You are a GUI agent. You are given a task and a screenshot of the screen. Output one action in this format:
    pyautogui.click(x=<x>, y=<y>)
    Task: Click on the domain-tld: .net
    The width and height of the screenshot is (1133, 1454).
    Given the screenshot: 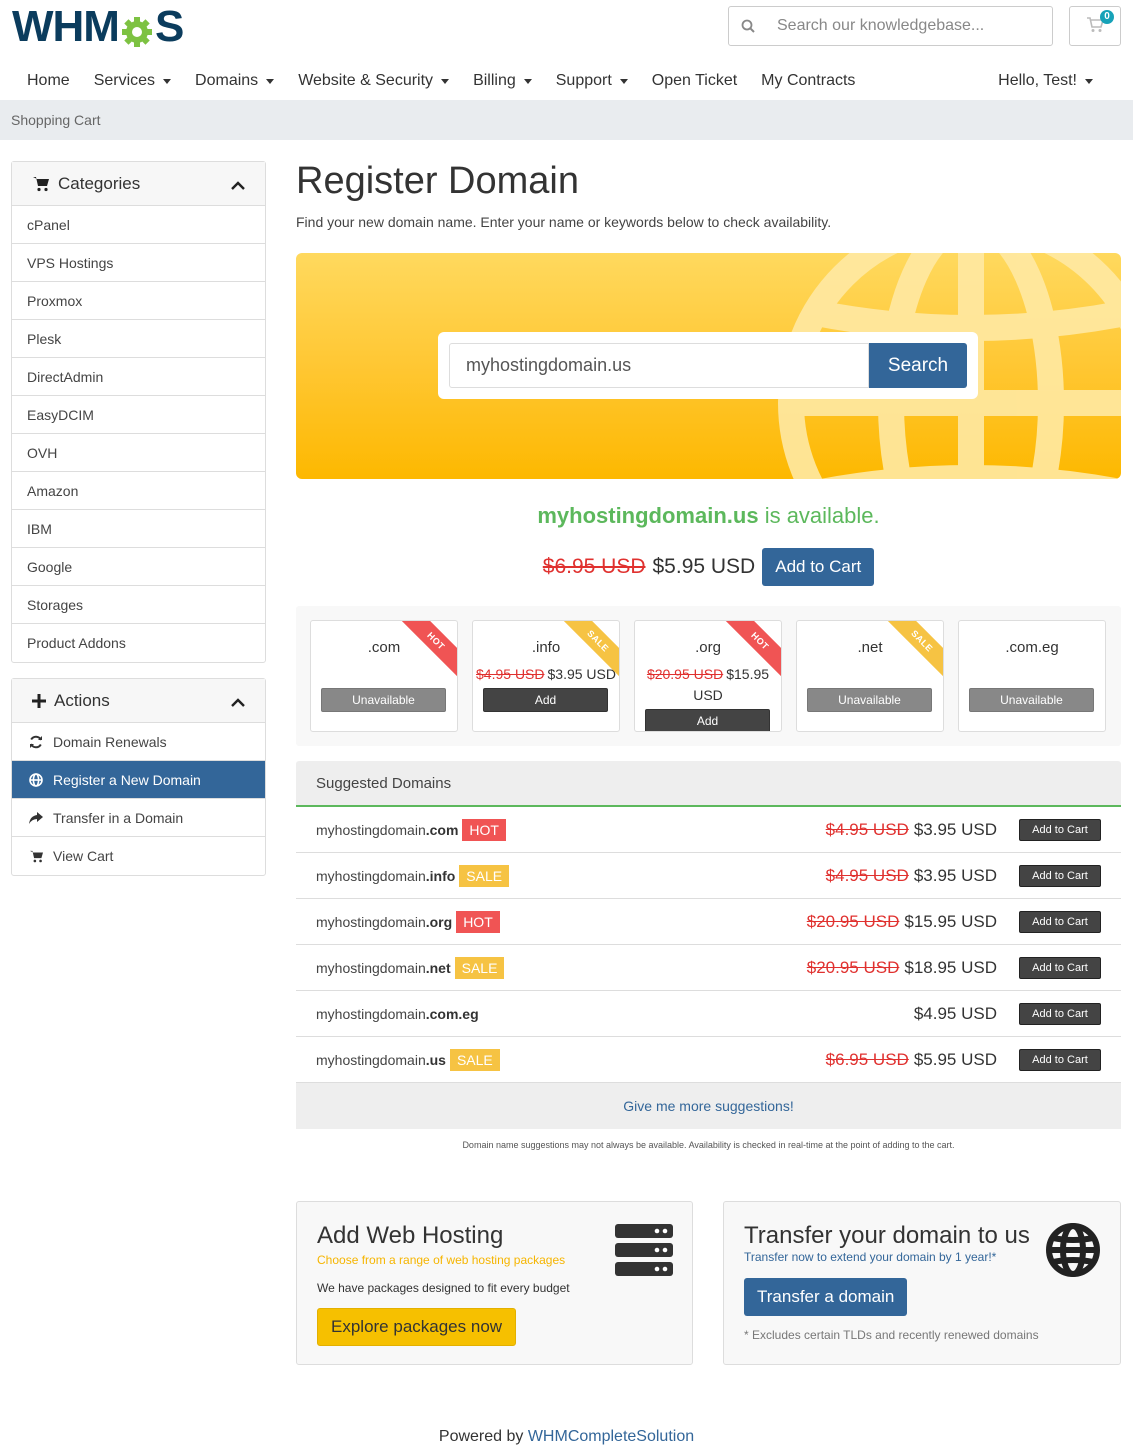 What is the action you would take?
    pyautogui.click(x=438, y=967)
    